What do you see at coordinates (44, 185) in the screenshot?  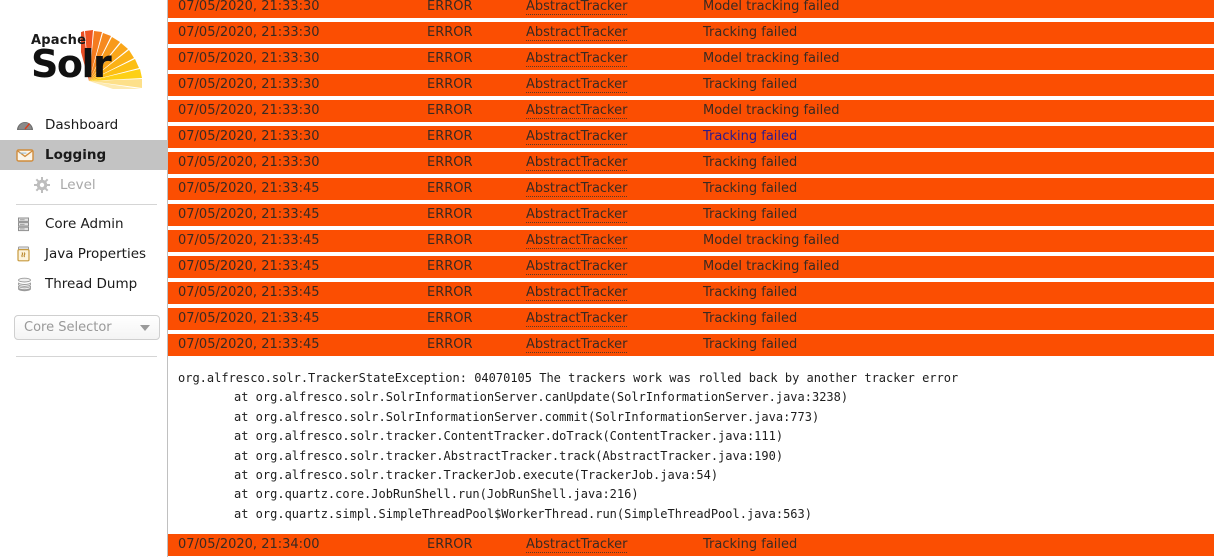 I see `gear-icon` at bounding box center [44, 185].